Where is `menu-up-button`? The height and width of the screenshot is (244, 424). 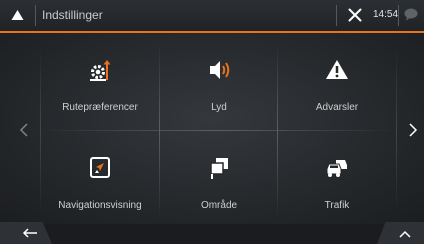 menu-up-button is located at coordinates (17, 15).